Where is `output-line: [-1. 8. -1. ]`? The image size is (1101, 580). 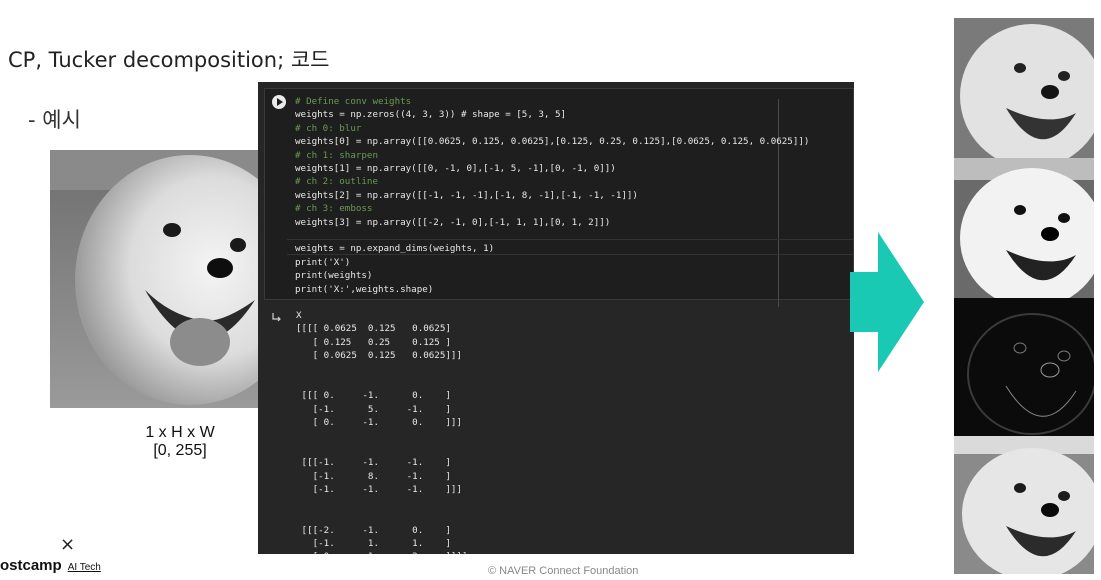 output-line: [-1. 8. -1. ] is located at coordinates (373, 476).